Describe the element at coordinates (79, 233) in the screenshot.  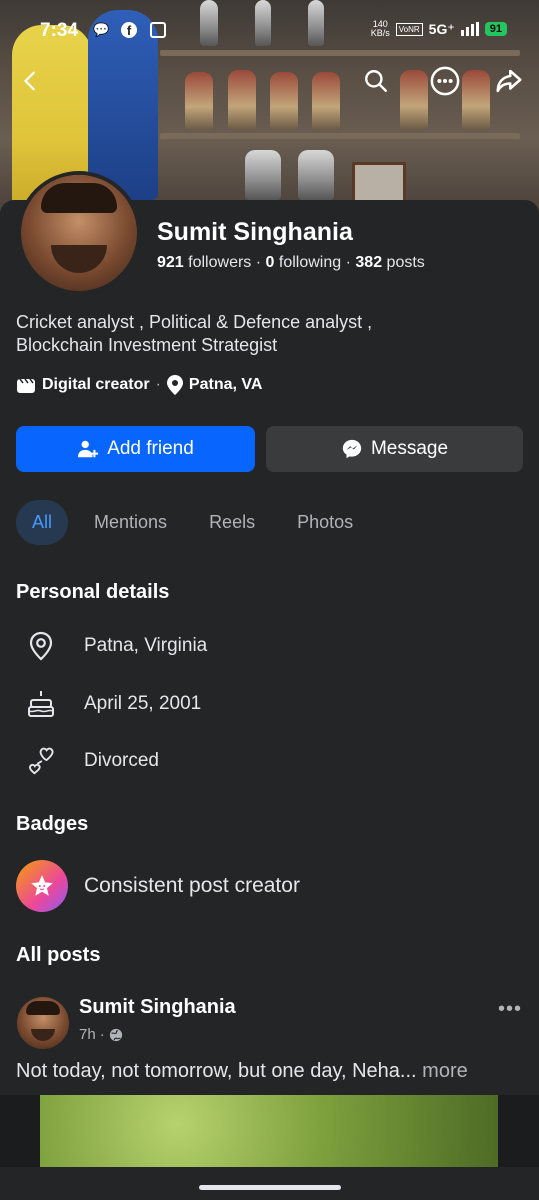
I see `profile-avatar` at that location.